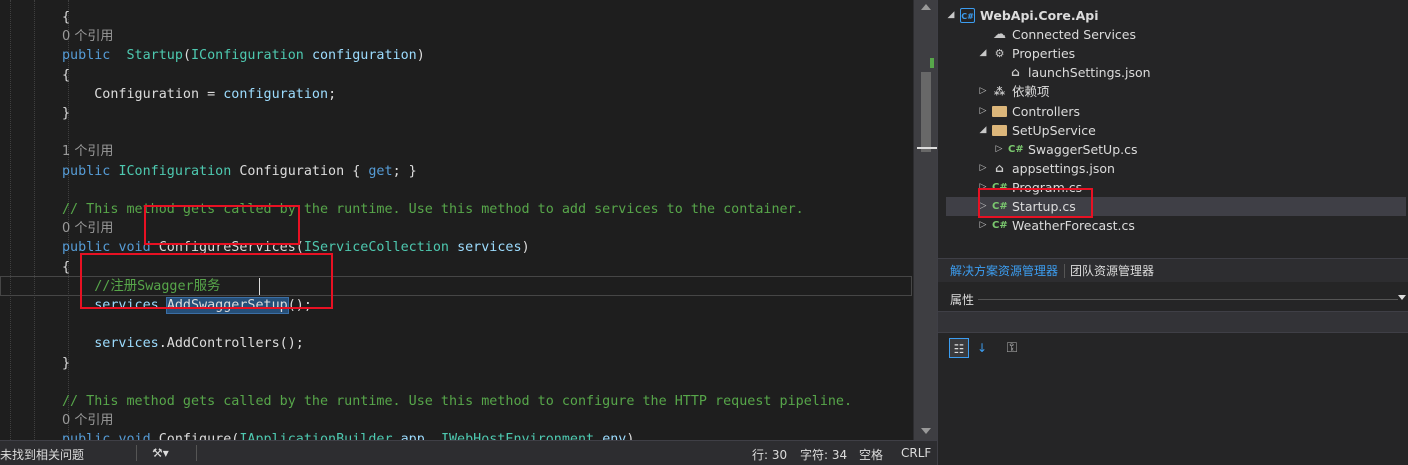  I want to click on tree-item: ☁ Connected Services, so click(1176, 34).